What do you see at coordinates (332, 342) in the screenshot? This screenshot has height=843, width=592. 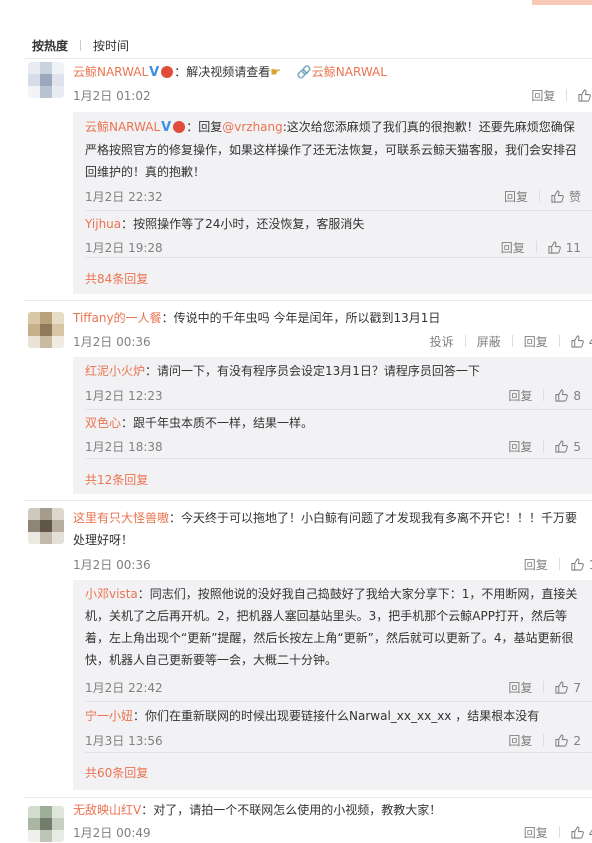 I see `comment-meta: 1月2日 00:36 投诉 屏蔽 回复 46` at bounding box center [332, 342].